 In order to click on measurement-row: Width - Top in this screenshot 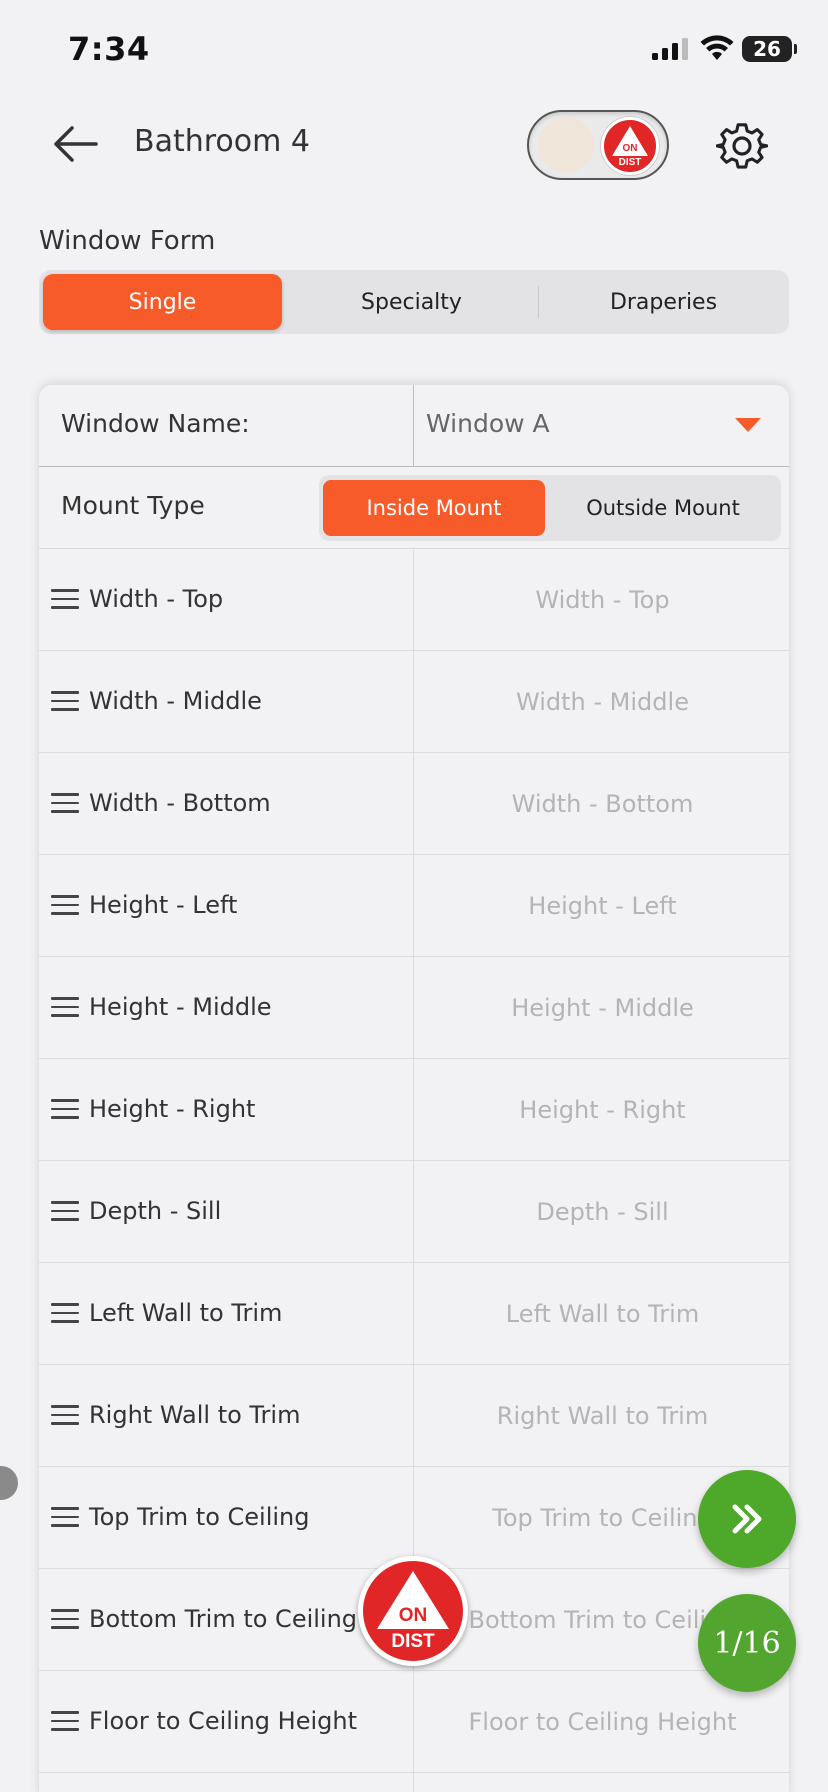, I will do `click(414, 600)`.